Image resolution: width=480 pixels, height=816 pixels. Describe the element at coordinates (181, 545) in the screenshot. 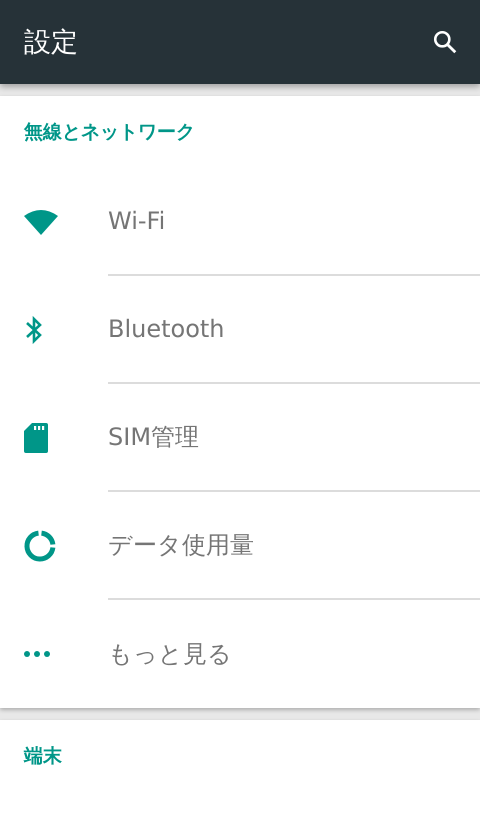

I see `item-label: データ使用量` at that location.